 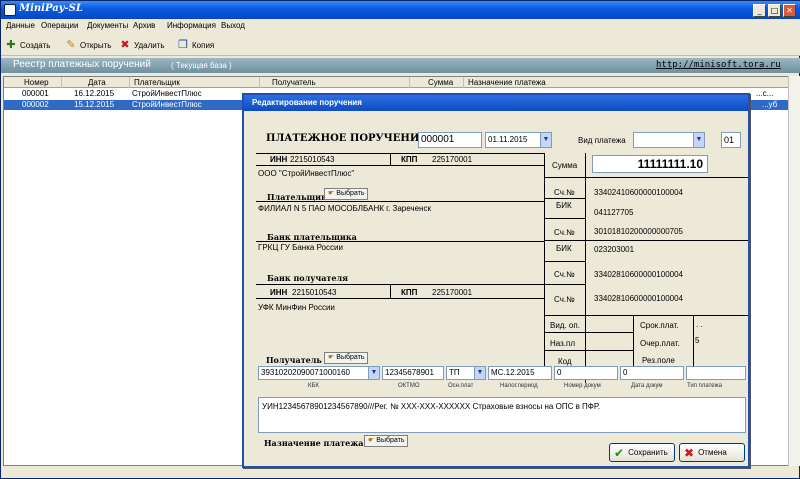 I want to click on payer-account: 33402410600000100004, so click(x=638, y=192).